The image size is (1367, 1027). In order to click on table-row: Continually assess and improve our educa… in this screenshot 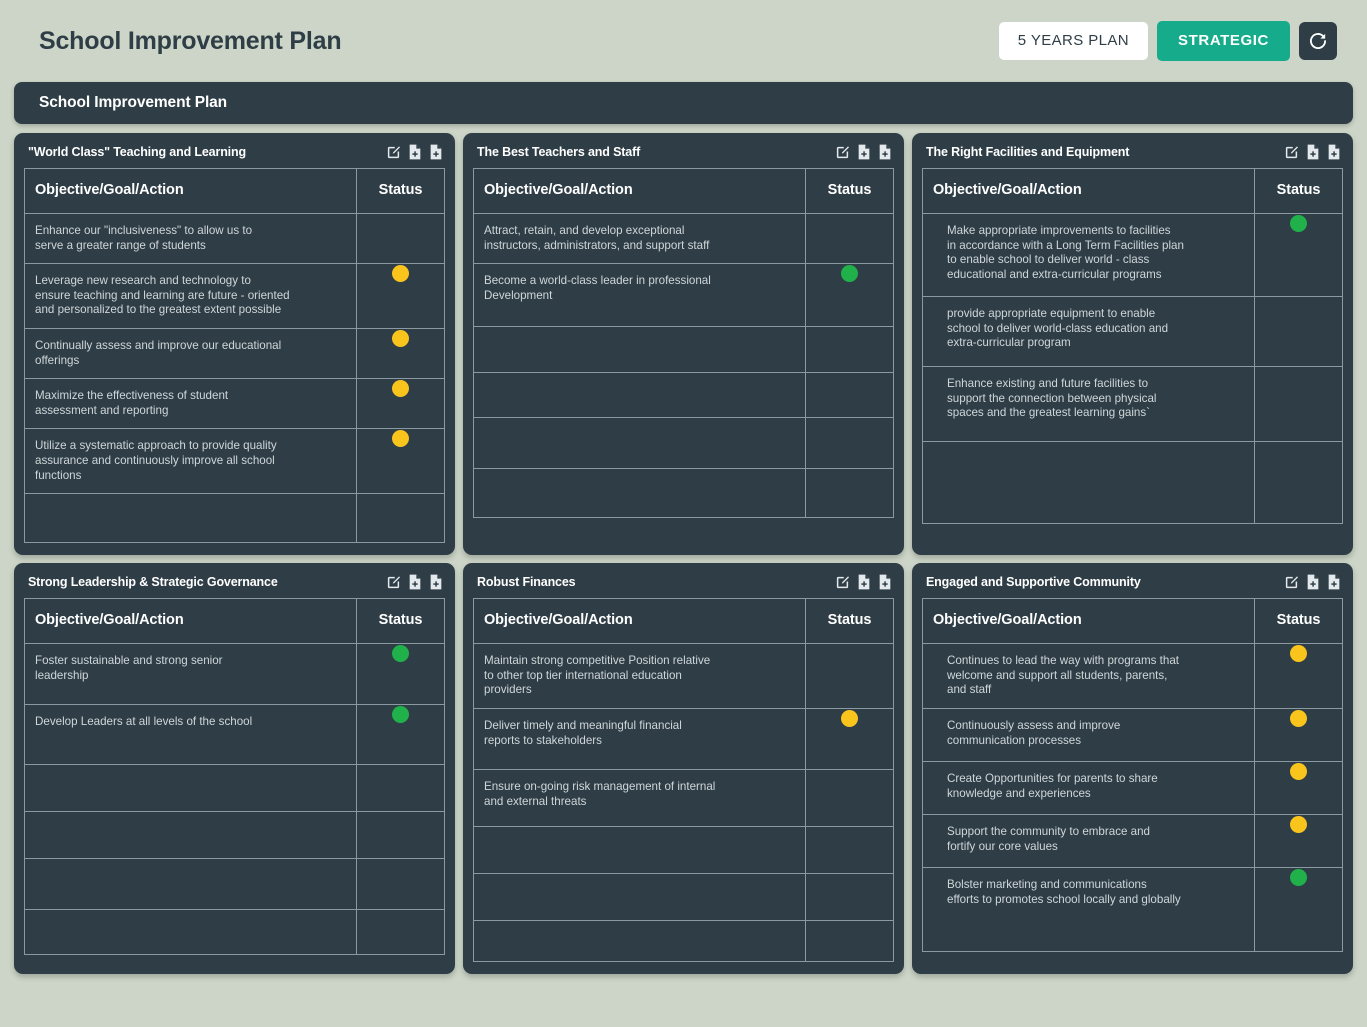, I will do `click(234, 353)`.